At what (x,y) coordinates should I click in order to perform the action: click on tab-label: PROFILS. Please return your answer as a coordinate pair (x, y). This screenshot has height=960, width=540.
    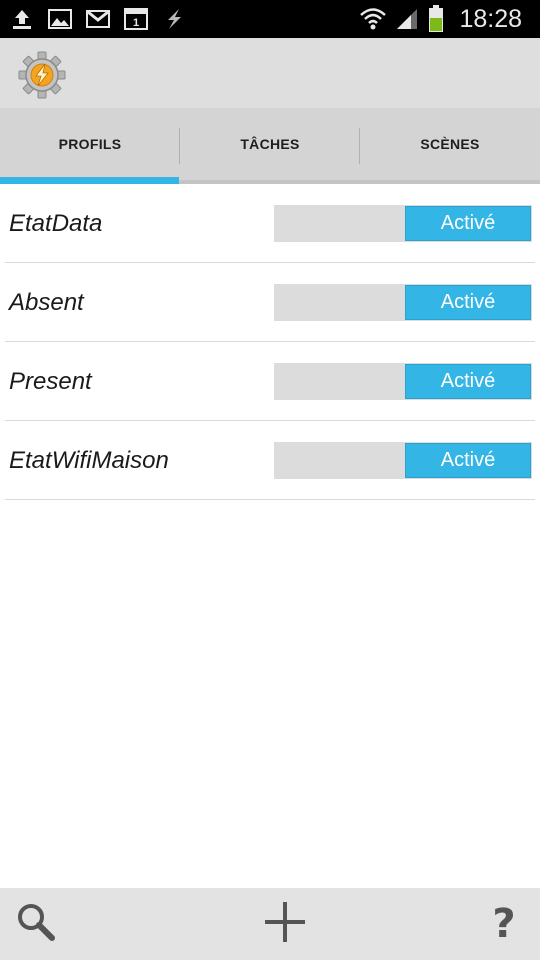
    Looking at the image, I should click on (90, 144).